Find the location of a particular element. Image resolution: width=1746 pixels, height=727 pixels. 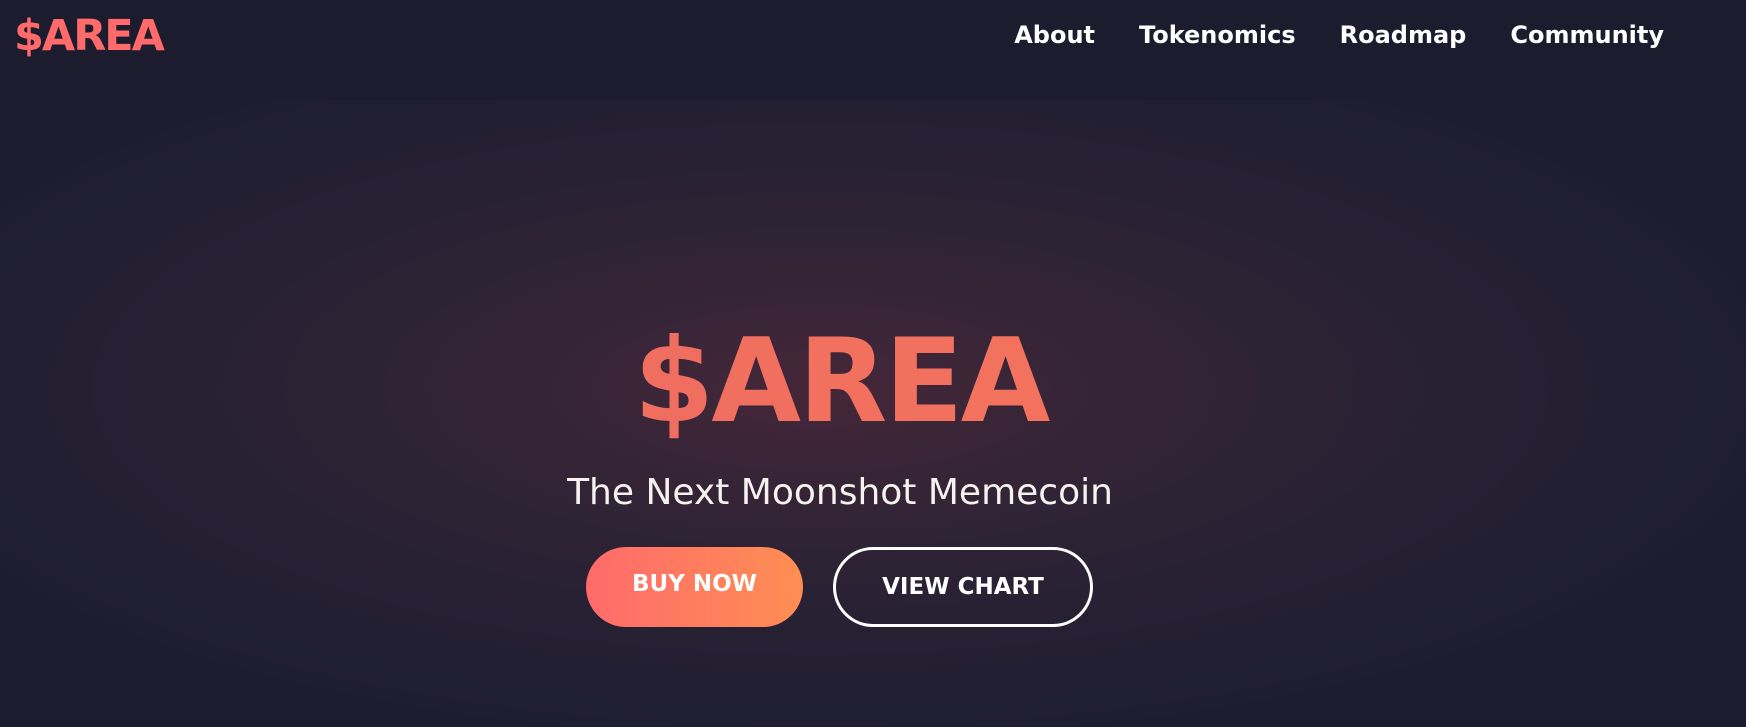

nav-link-about: About is located at coordinates (1054, 35).